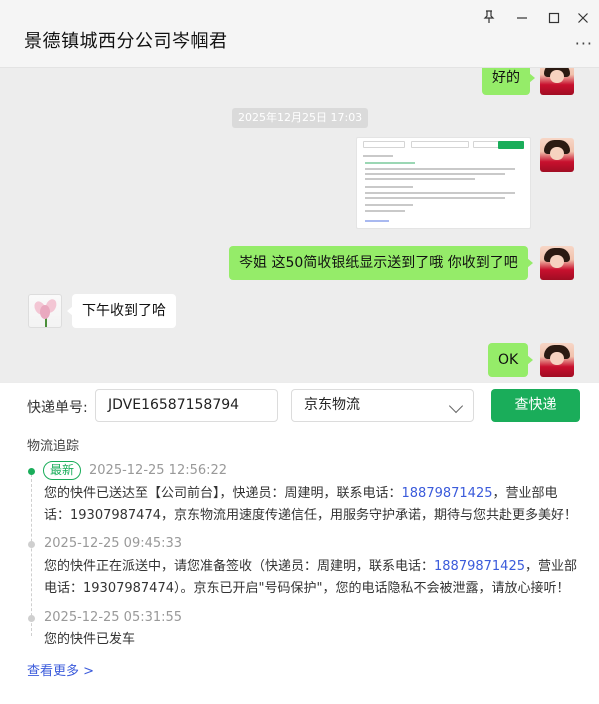 The image size is (599, 704). I want to click on tracking-number-label: 快递单号:, so click(57, 408).